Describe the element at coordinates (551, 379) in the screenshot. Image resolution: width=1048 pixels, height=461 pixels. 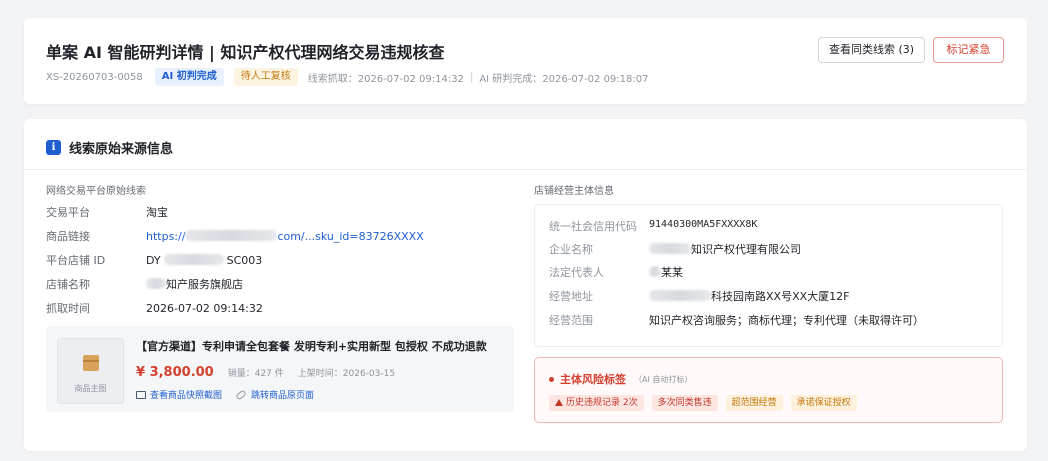
I see `risk-dot-icon` at that location.